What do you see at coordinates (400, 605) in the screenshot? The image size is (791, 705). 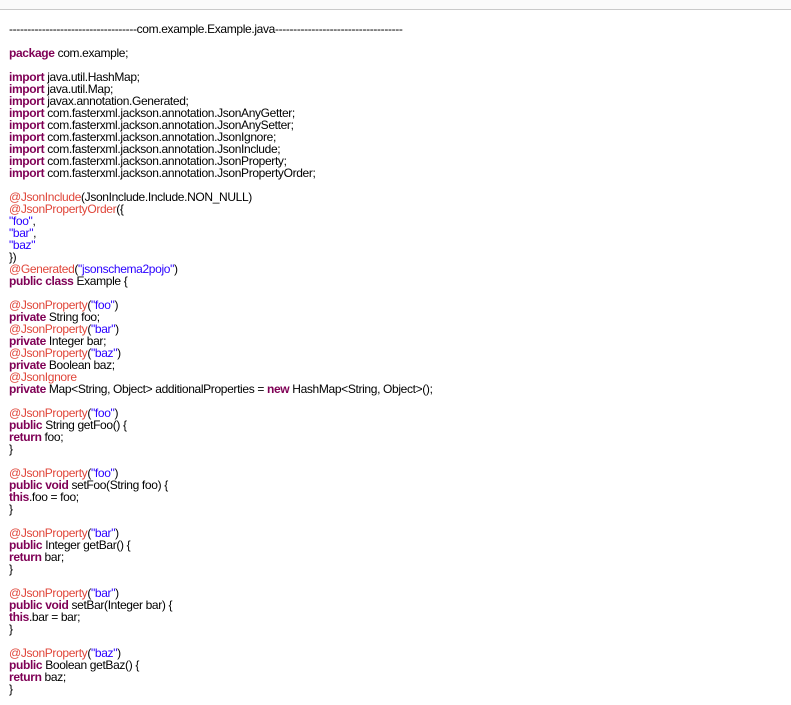 I see `code-line: public void setBar(Integer bar) {` at bounding box center [400, 605].